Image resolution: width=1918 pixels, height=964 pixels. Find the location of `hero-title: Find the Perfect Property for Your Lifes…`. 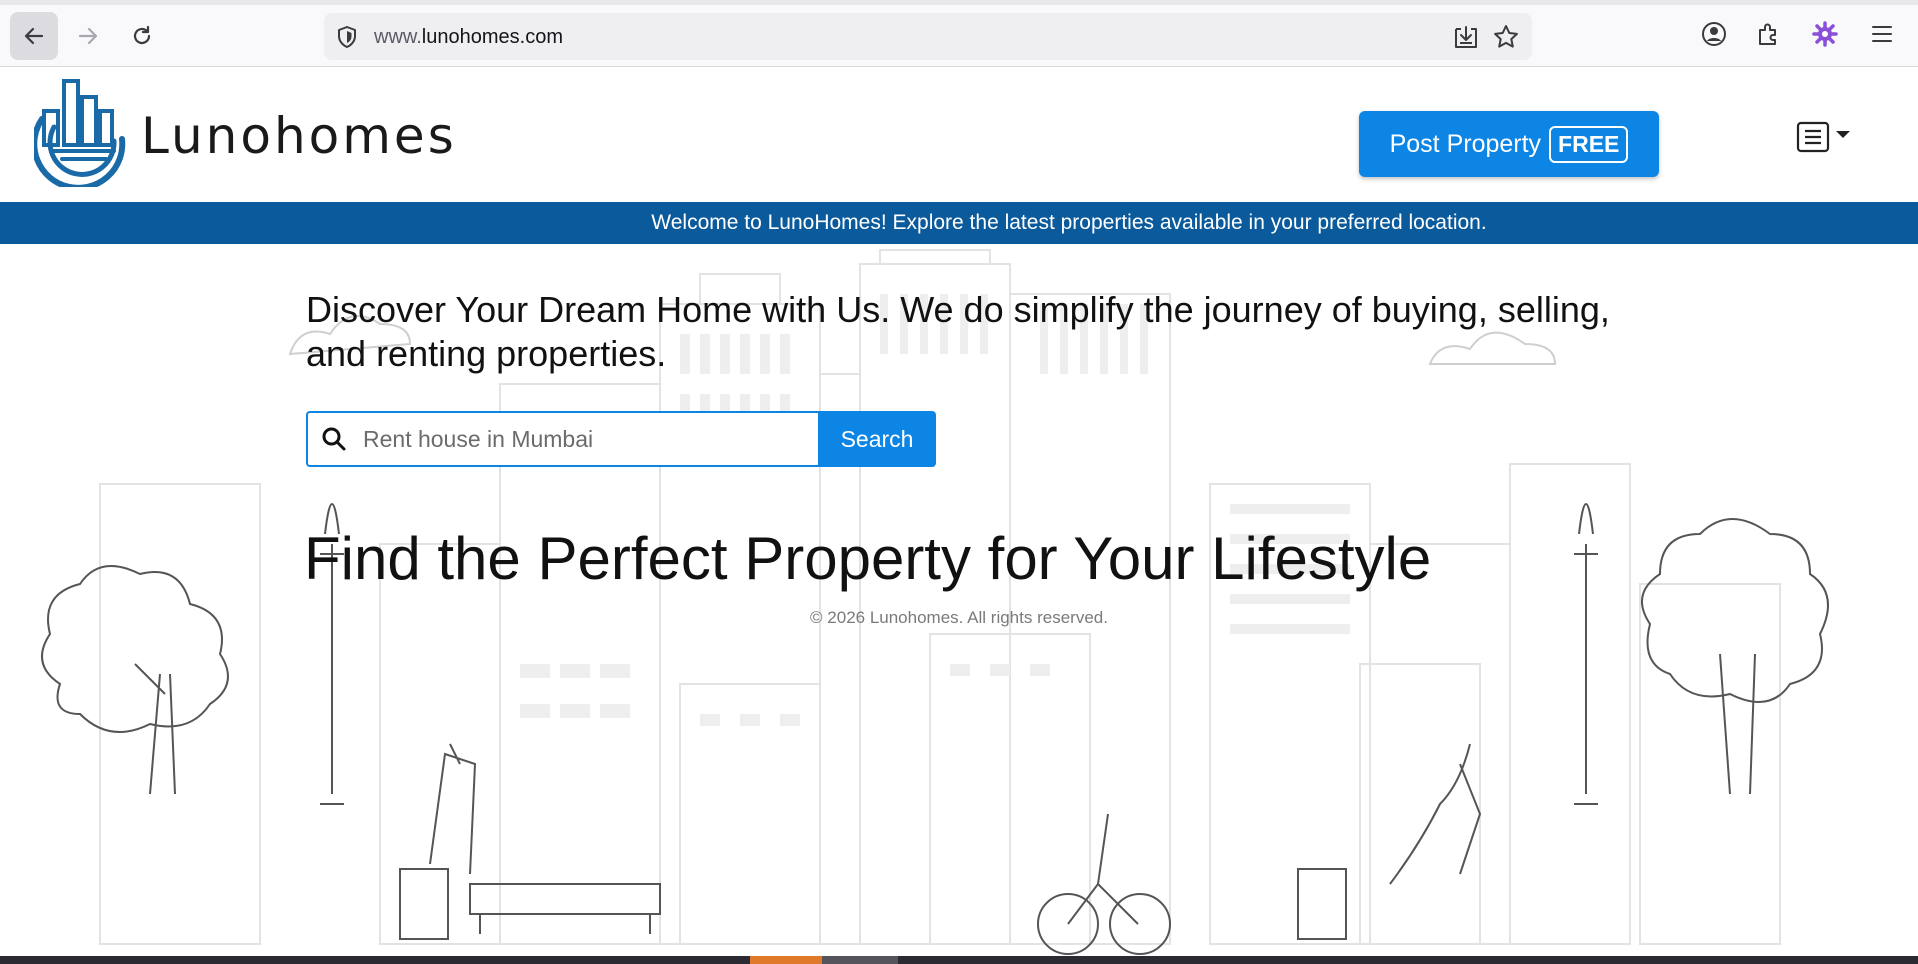

hero-title: Find the Perfect Property for Your Lifes… is located at coordinates (868, 558).